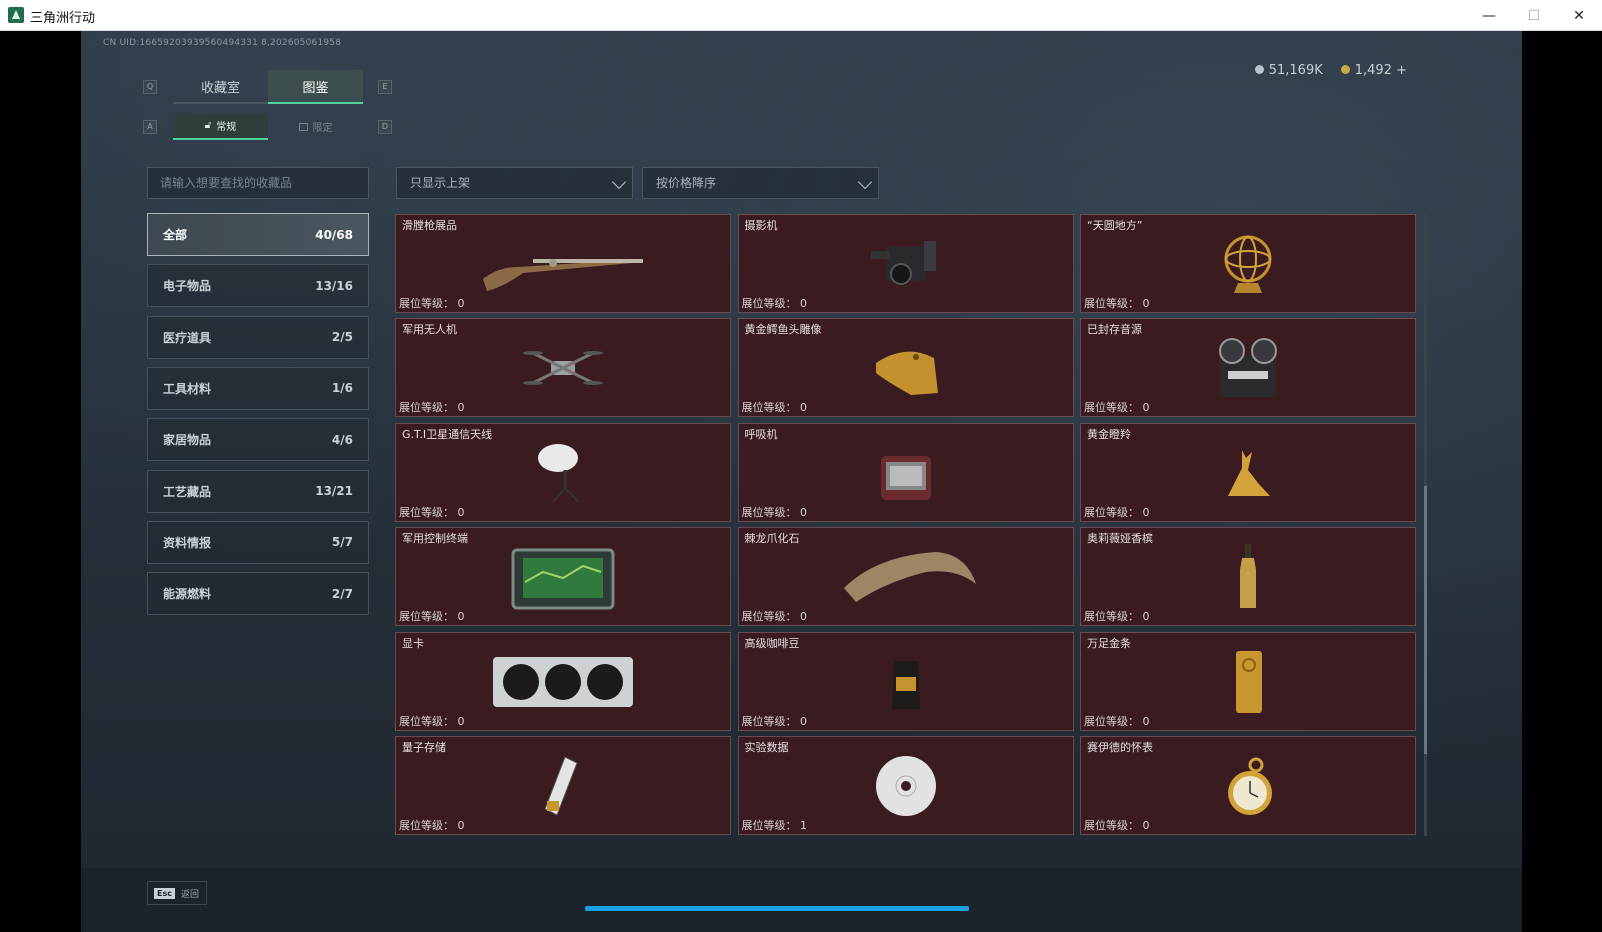  Describe the element at coordinates (563, 577) in the screenshot. I see `collection-card: 军用控制终端 展位等级： 0` at that location.